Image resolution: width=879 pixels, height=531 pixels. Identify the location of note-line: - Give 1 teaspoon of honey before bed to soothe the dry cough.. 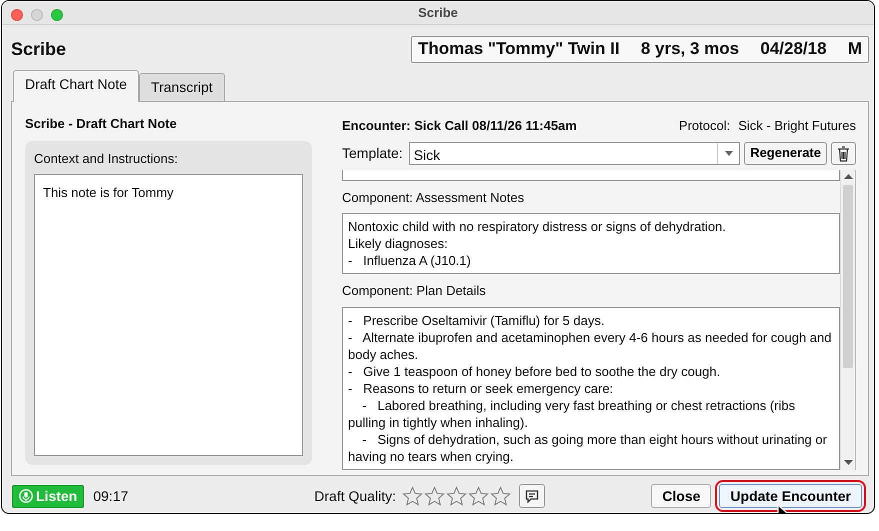
(535, 371).